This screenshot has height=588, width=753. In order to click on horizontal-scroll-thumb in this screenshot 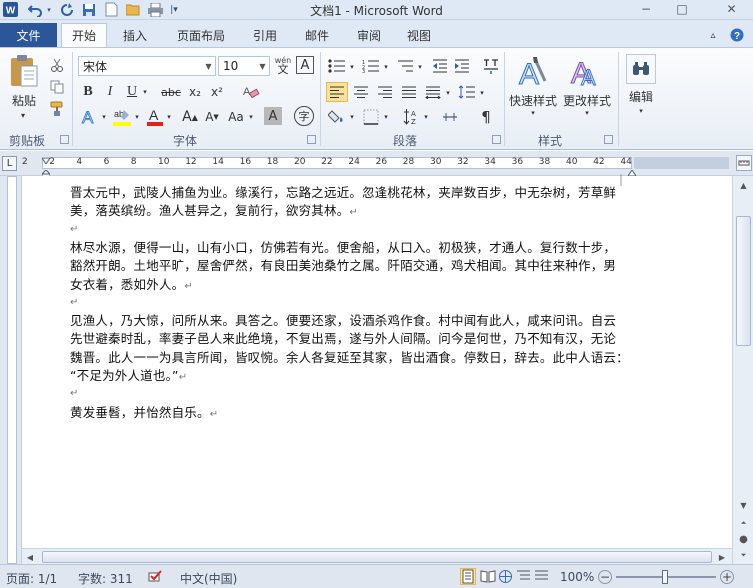, I will do `click(377, 557)`.